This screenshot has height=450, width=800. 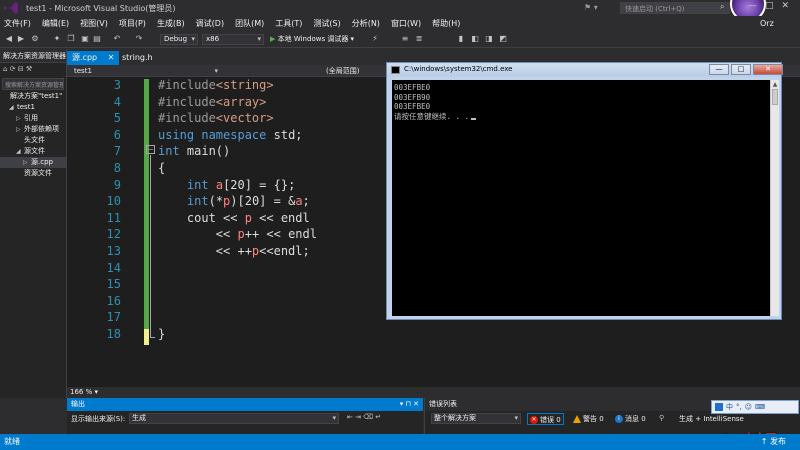 I want to click on tree-item: 资源文件, so click(x=33, y=173).